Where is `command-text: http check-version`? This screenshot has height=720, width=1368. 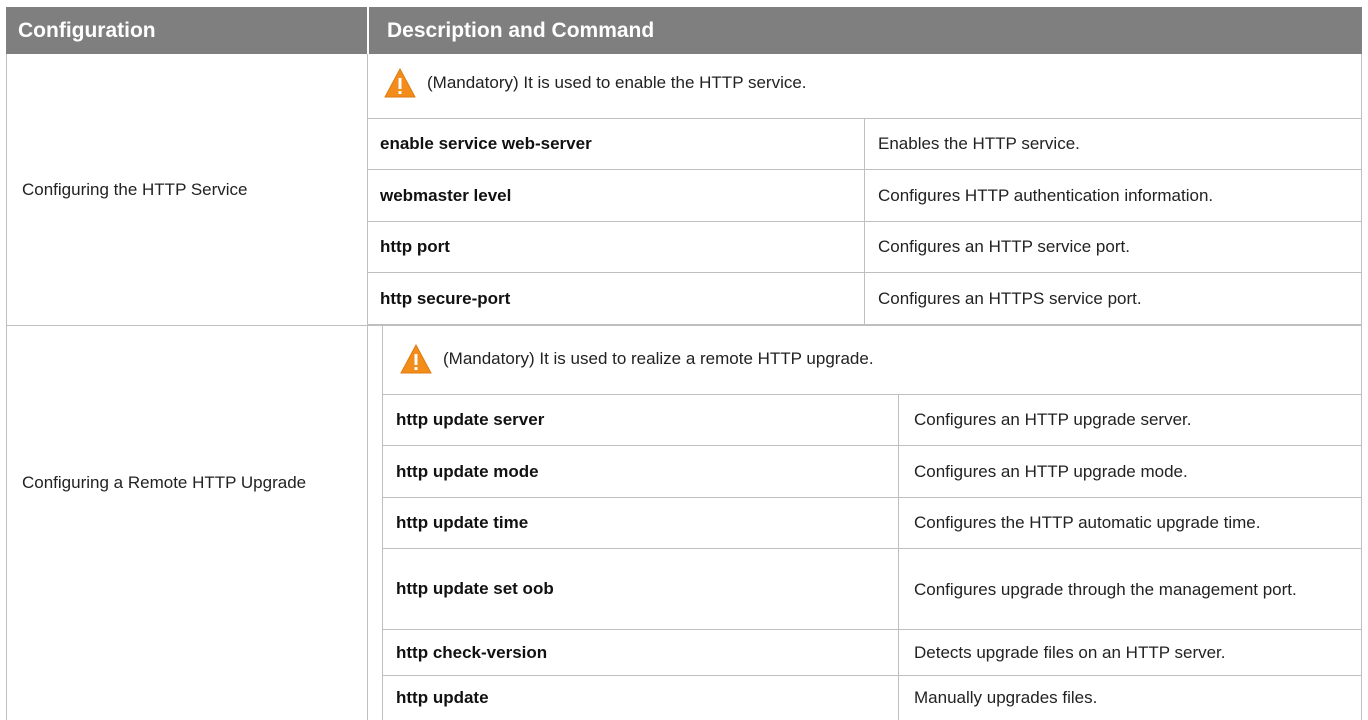 command-text: http check-version is located at coordinates (472, 652).